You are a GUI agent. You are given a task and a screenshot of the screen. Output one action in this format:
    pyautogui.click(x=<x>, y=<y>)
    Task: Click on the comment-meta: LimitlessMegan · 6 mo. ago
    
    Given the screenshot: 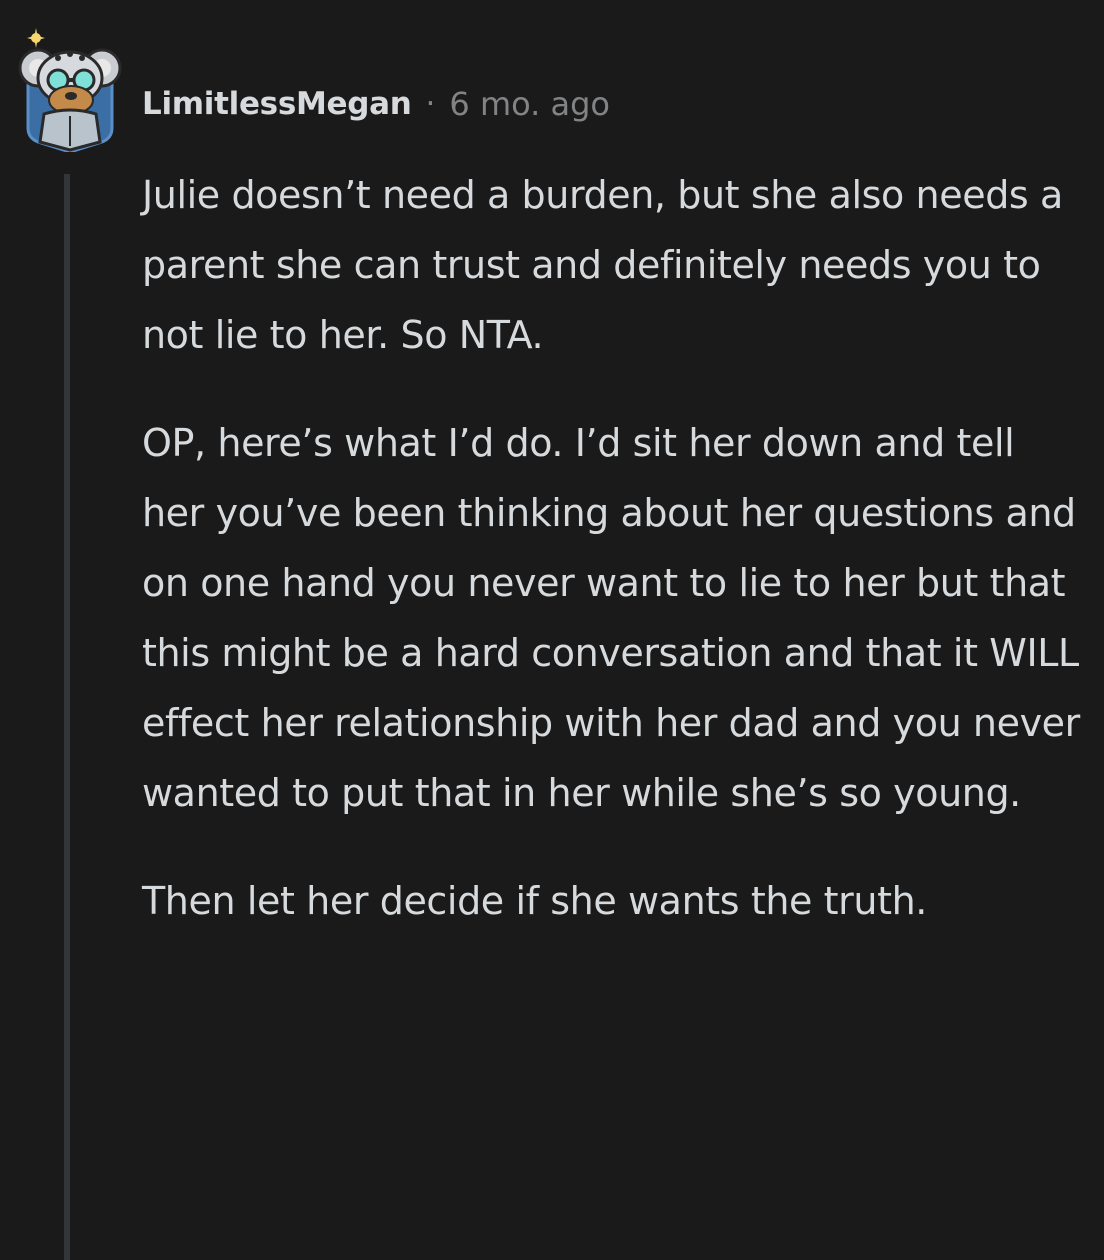 What is the action you would take?
    pyautogui.click(x=376, y=104)
    